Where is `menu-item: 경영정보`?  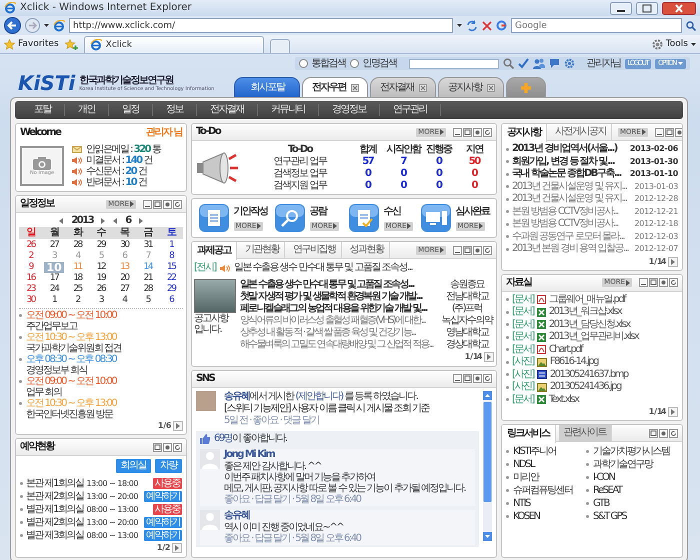
menu-item: 경영정보 is located at coordinates (349, 110).